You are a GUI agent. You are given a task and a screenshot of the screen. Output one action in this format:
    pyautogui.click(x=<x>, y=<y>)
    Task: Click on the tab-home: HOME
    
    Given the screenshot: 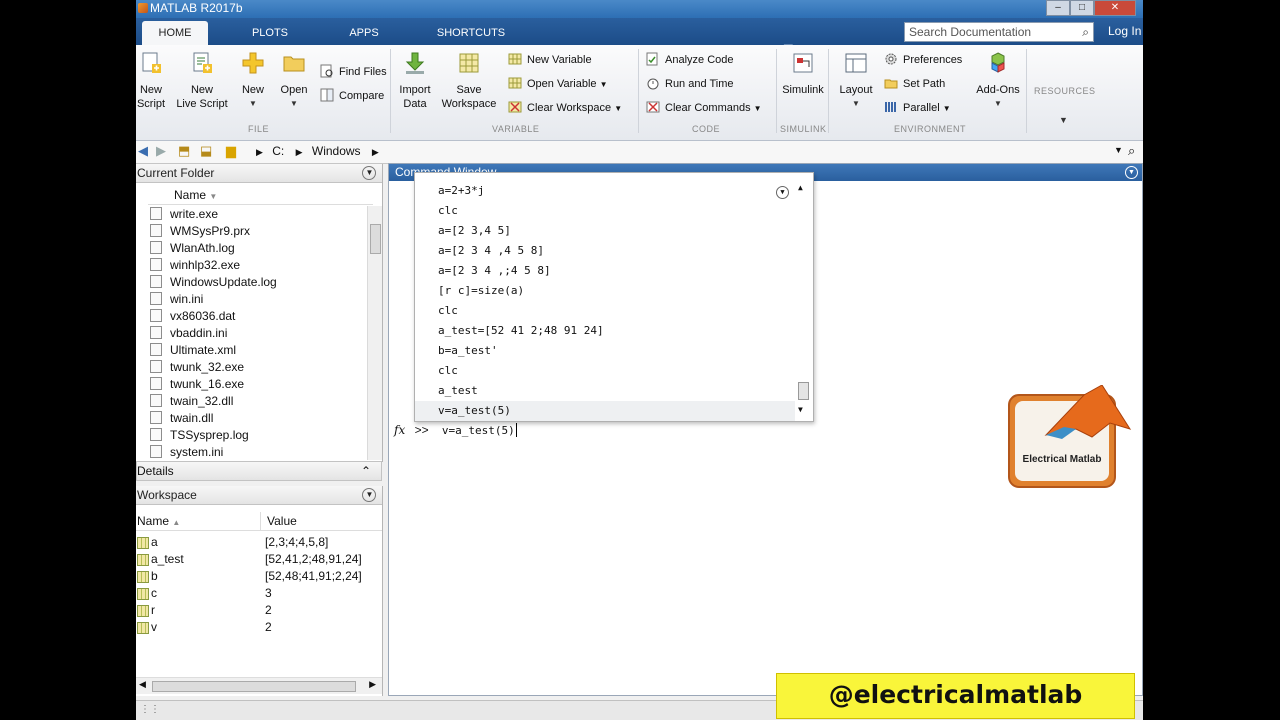 What is the action you would take?
    pyautogui.click(x=175, y=33)
    